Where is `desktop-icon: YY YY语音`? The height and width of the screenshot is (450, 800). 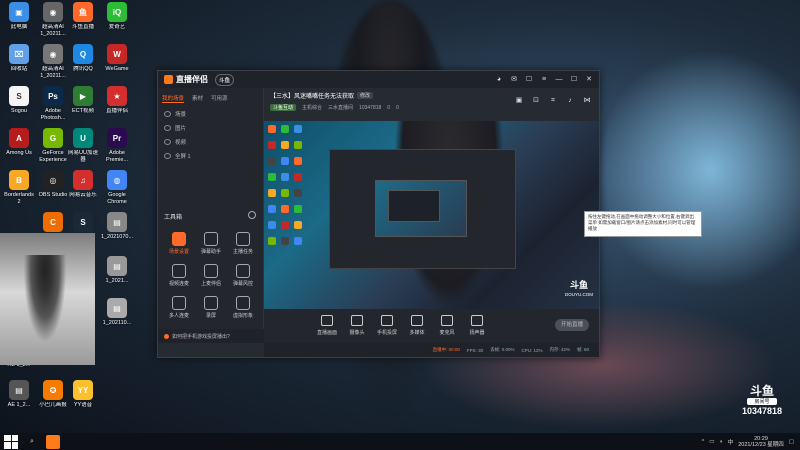
desktop-icon: YY YY语音 is located at coordinates (83, 394).